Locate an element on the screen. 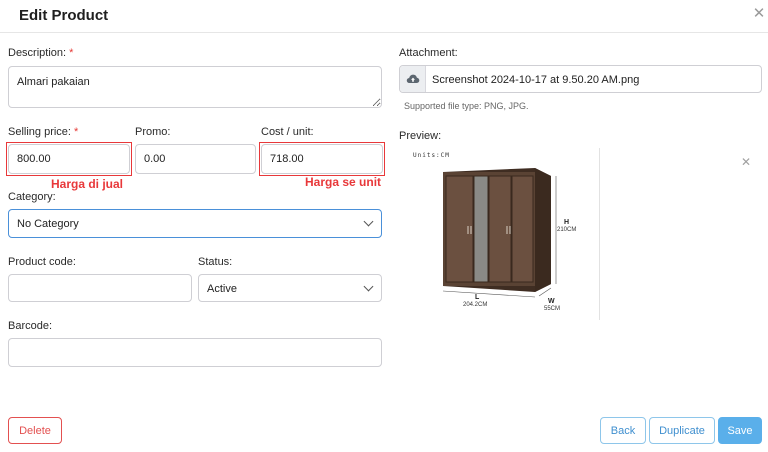 This screenshot has height=452, width=768. status-select: Active is located at coordinates (290, 288).